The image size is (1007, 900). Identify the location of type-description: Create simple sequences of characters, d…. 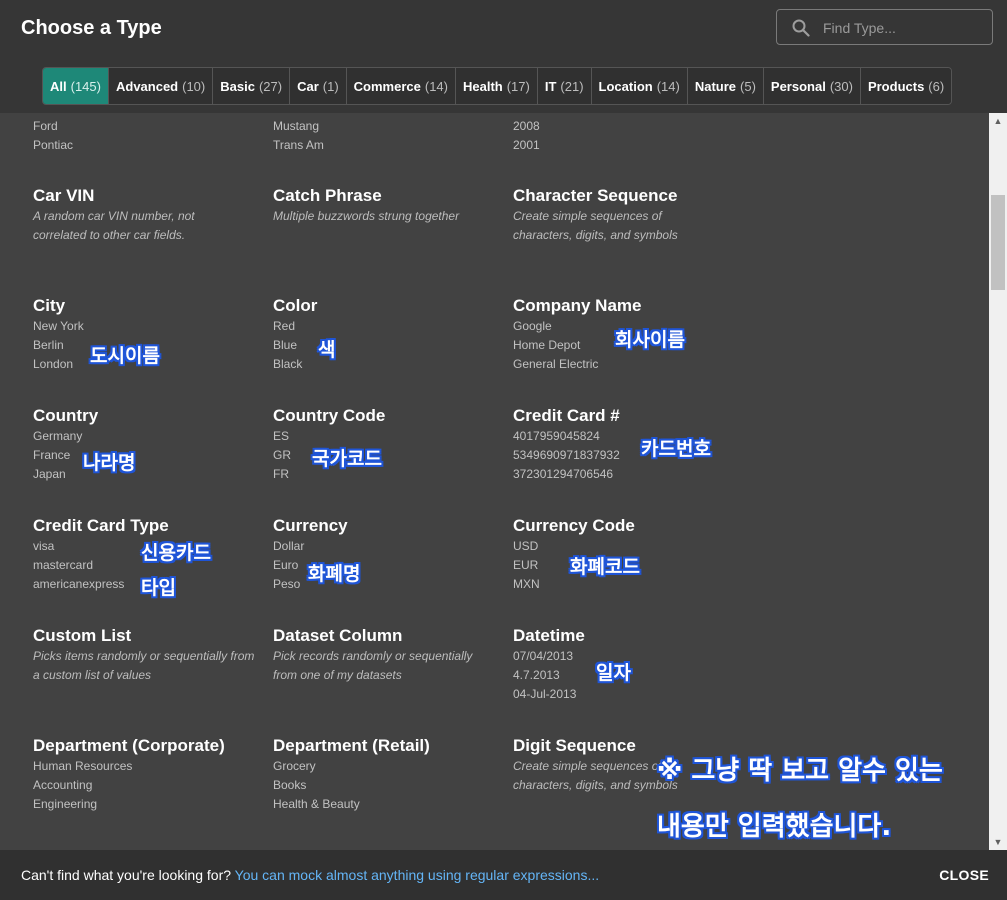
(595, 225).